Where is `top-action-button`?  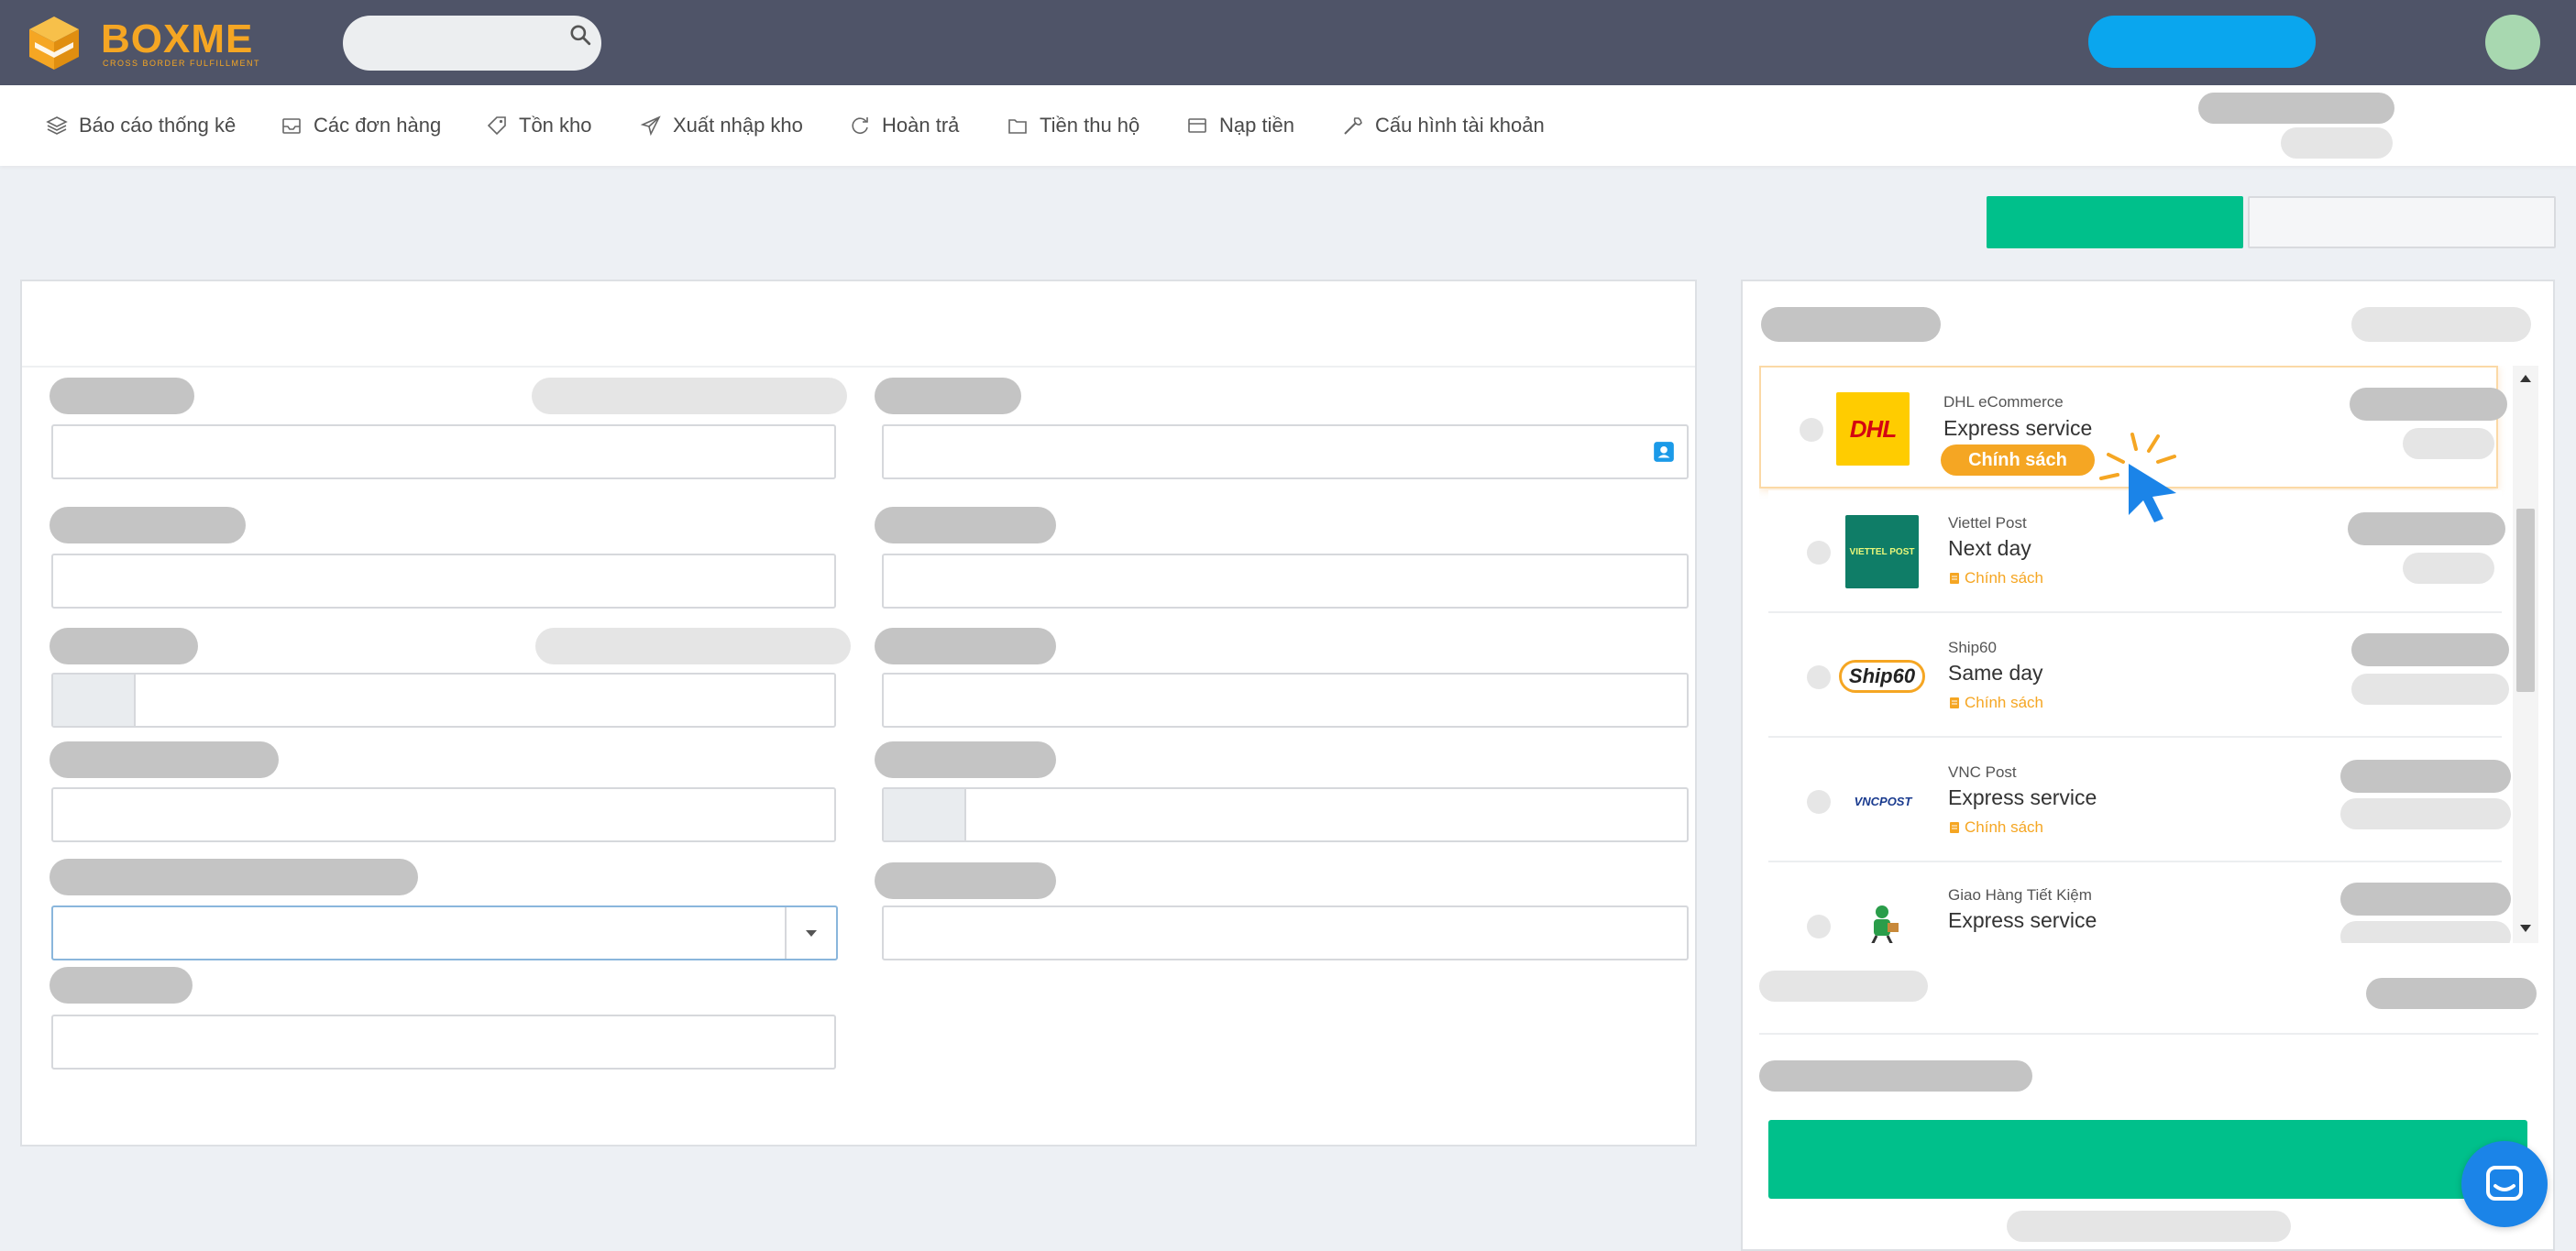 top-action-button is located at coordinates (2202, 42).